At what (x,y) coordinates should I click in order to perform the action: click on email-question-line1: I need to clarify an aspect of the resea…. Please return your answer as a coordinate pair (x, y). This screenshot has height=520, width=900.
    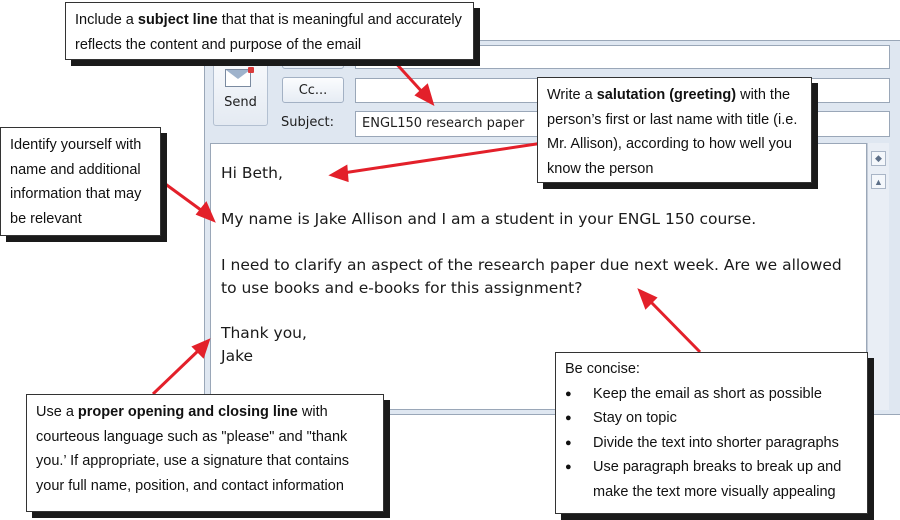
    Looking at the image, I should click on (531, 265).